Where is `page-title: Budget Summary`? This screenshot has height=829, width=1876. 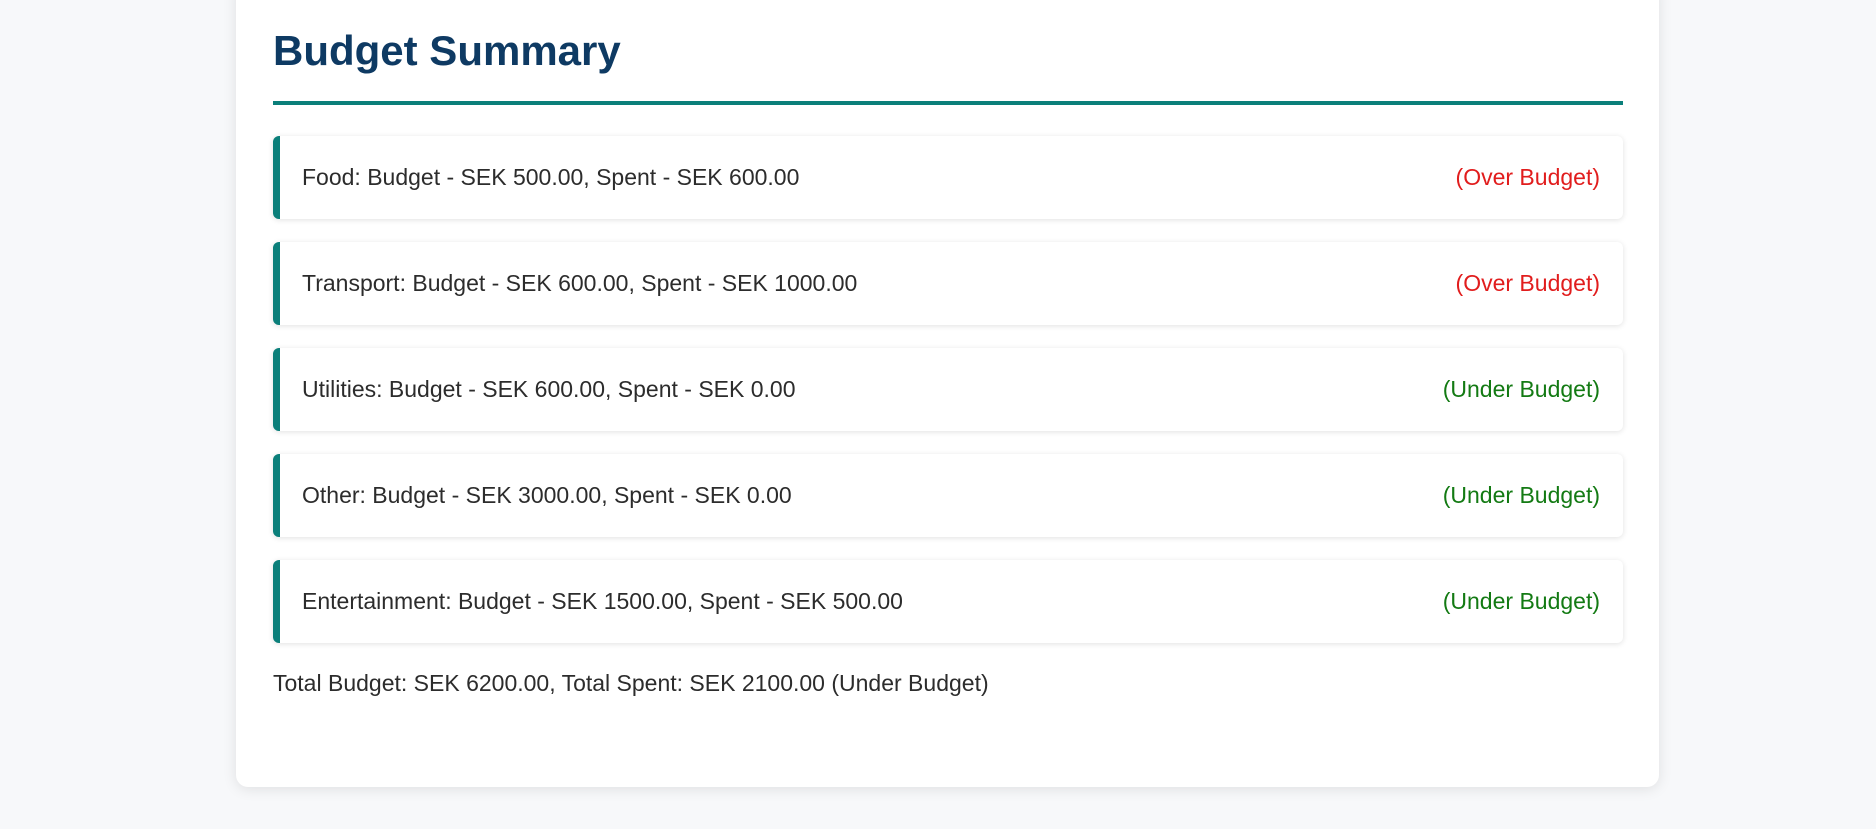
page-title: Budget Summary is located at coordinates (447, 50).